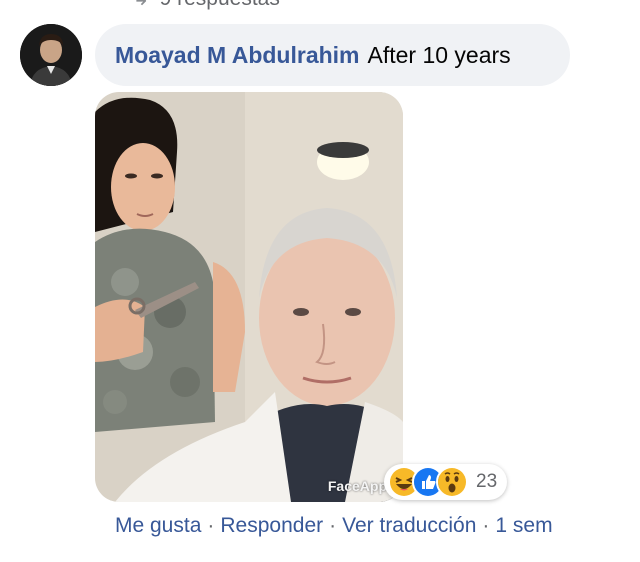 The height and width of the screenshot is (562, 640). Describe the element at coordinates (409, 525) in the screenshot. I see `see-translation-link: Ver traducción` at that location.